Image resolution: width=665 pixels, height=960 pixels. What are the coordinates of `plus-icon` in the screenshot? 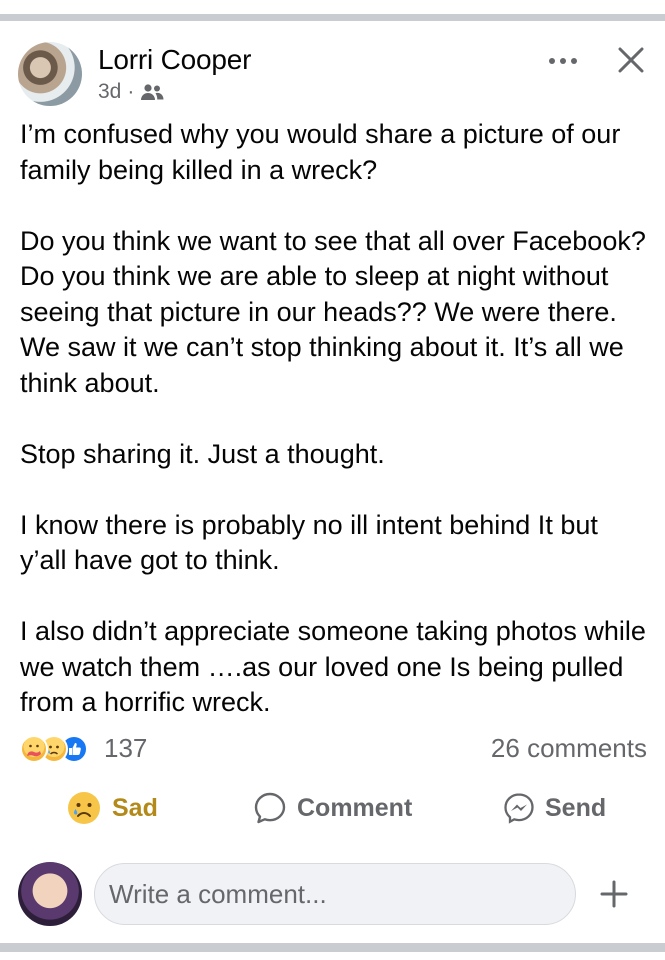 It's located at (614, 894).